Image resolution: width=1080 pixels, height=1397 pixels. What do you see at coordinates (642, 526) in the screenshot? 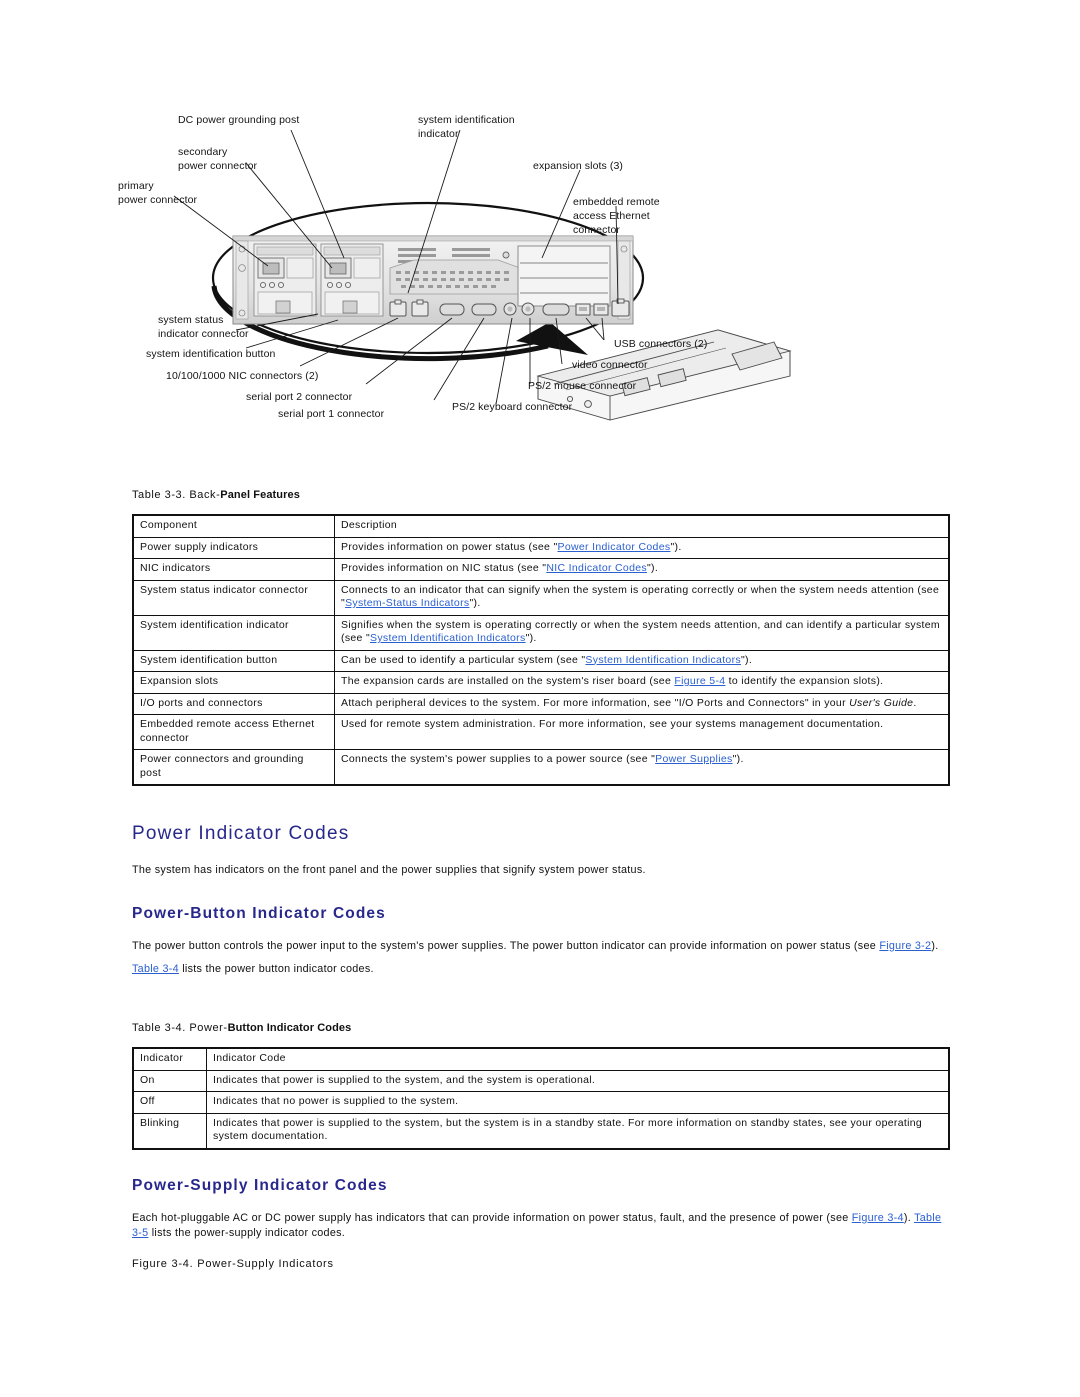
I see `column-header-description: Description` at bounding box center [642, 526].